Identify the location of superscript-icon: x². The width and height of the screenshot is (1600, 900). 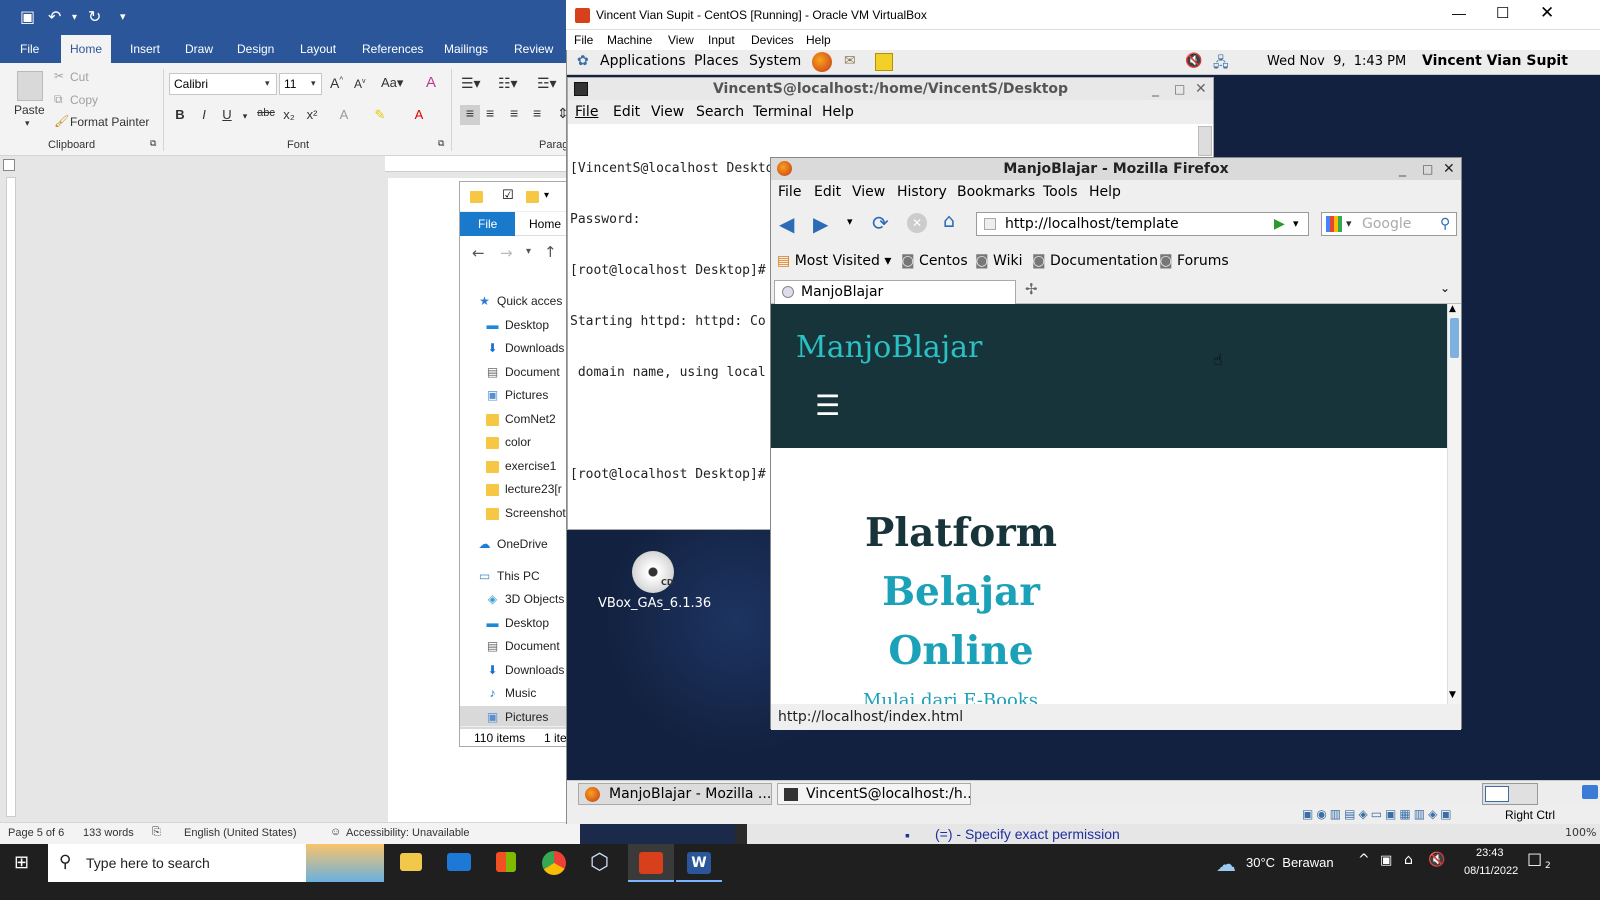
(312, 114).